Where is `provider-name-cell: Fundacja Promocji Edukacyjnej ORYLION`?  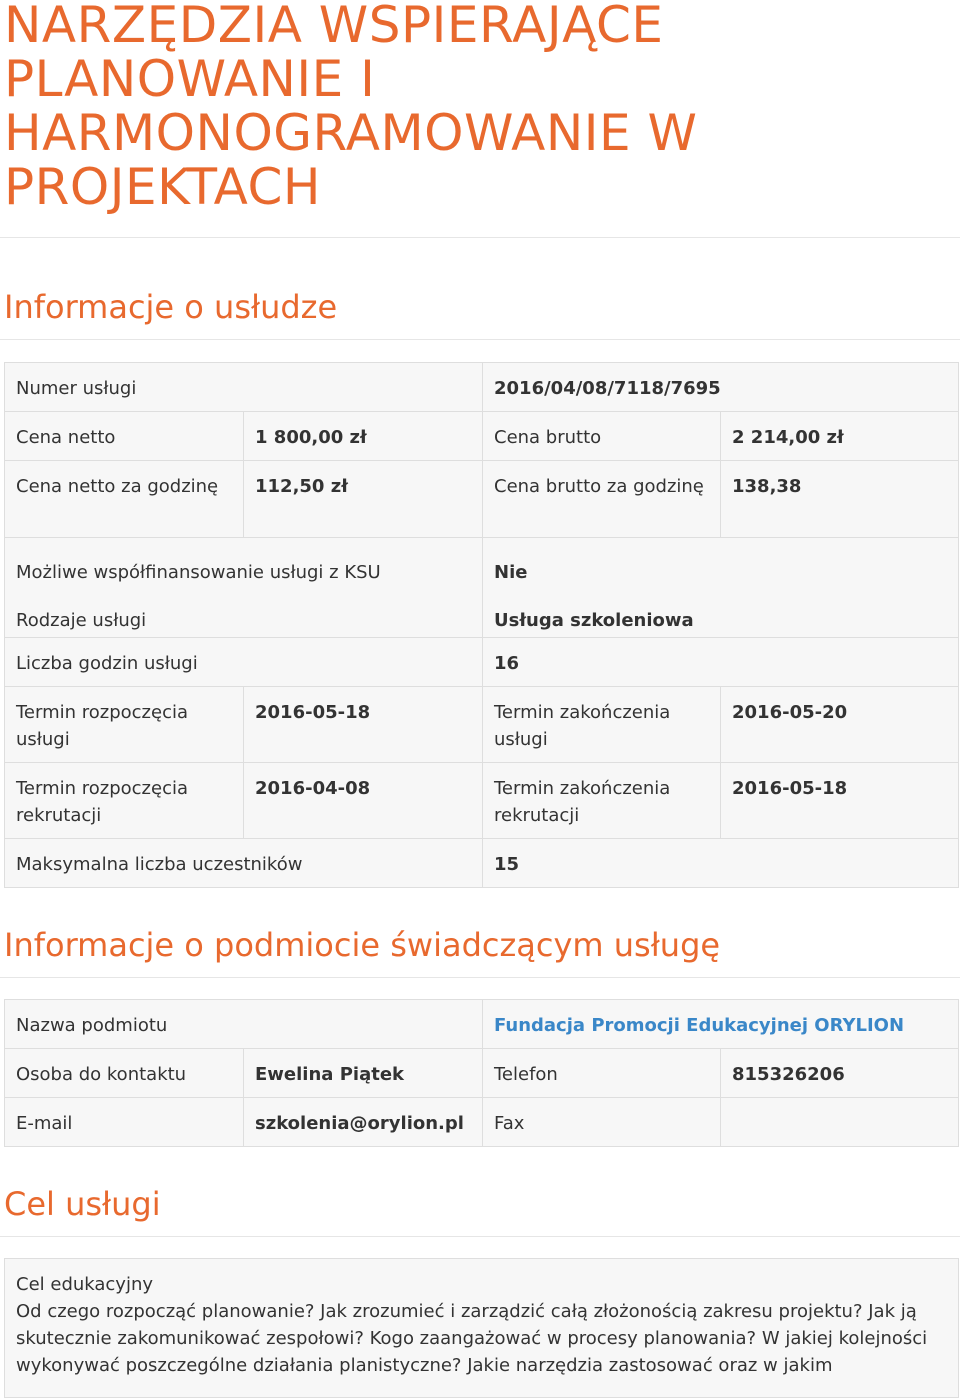 provider-name-cell: Fundacja Promocji Edukacyjnej ORYLION is located at coordinates (720, 1024).